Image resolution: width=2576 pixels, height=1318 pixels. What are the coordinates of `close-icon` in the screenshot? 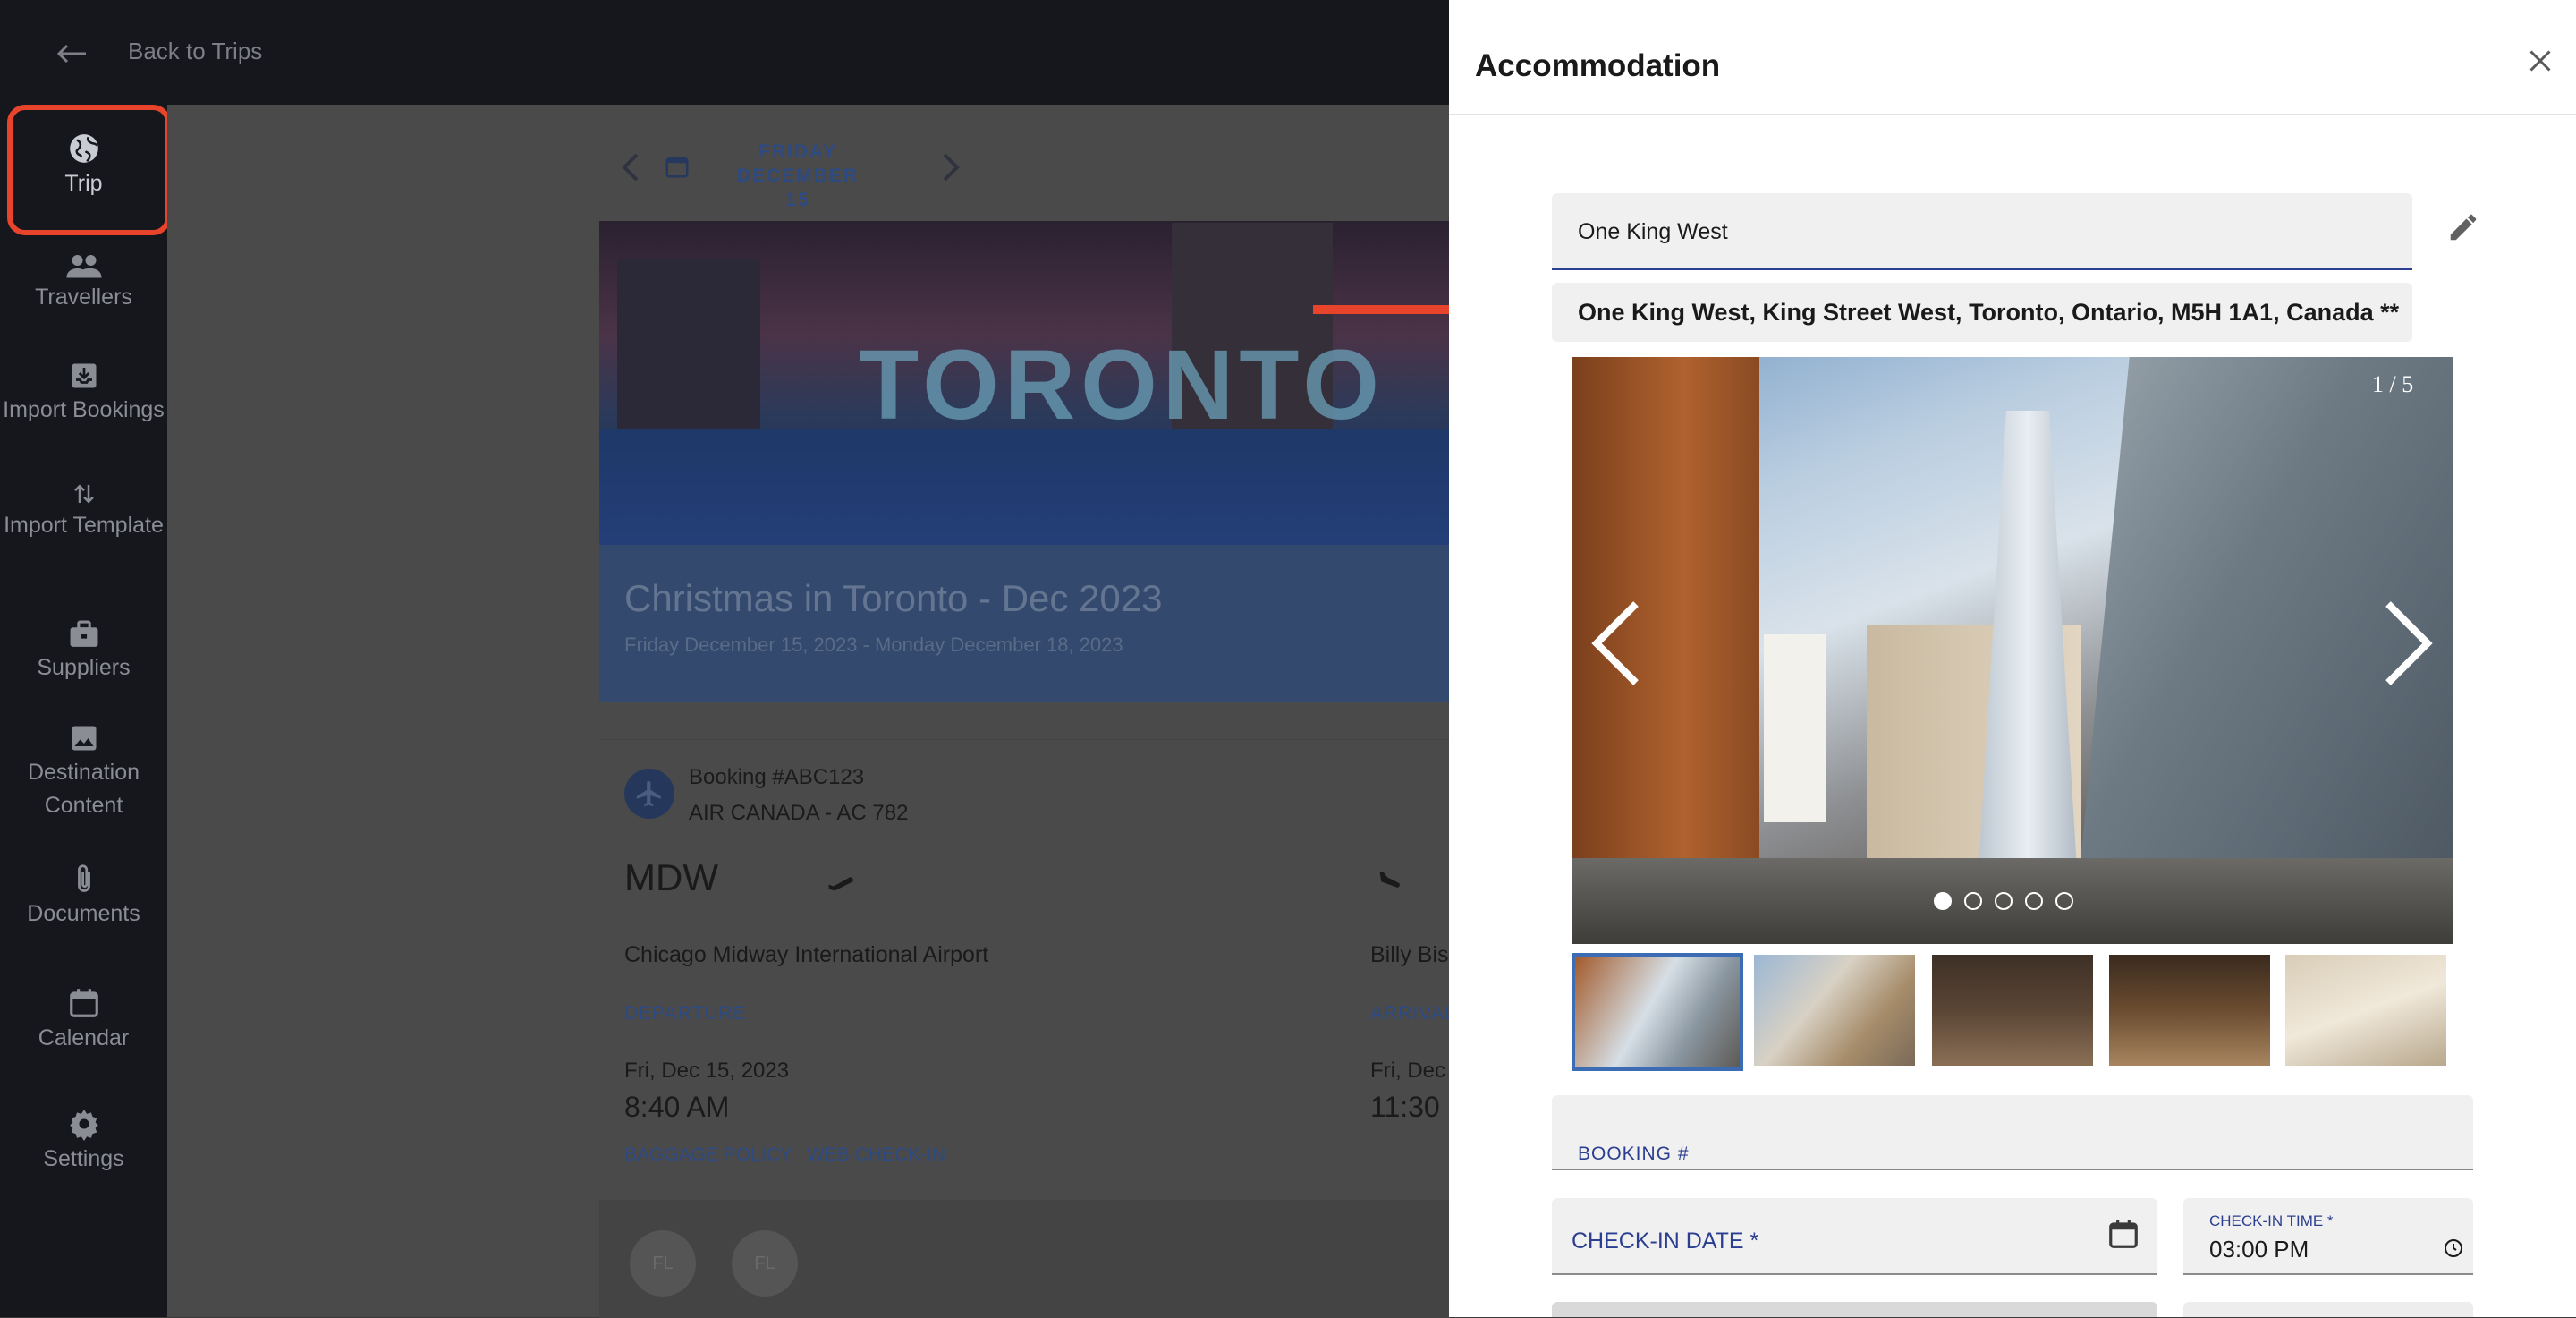 It's located at (2540, 61).